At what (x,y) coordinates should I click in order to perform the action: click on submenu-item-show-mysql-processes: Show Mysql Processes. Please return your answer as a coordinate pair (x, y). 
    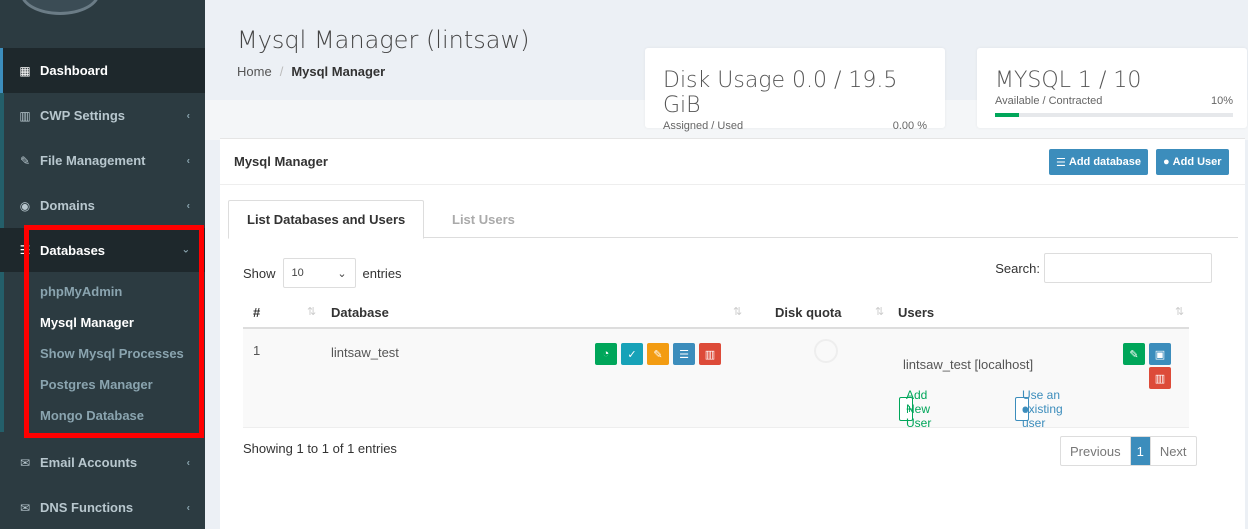
    Looking at the image, I should click on (102, 353).